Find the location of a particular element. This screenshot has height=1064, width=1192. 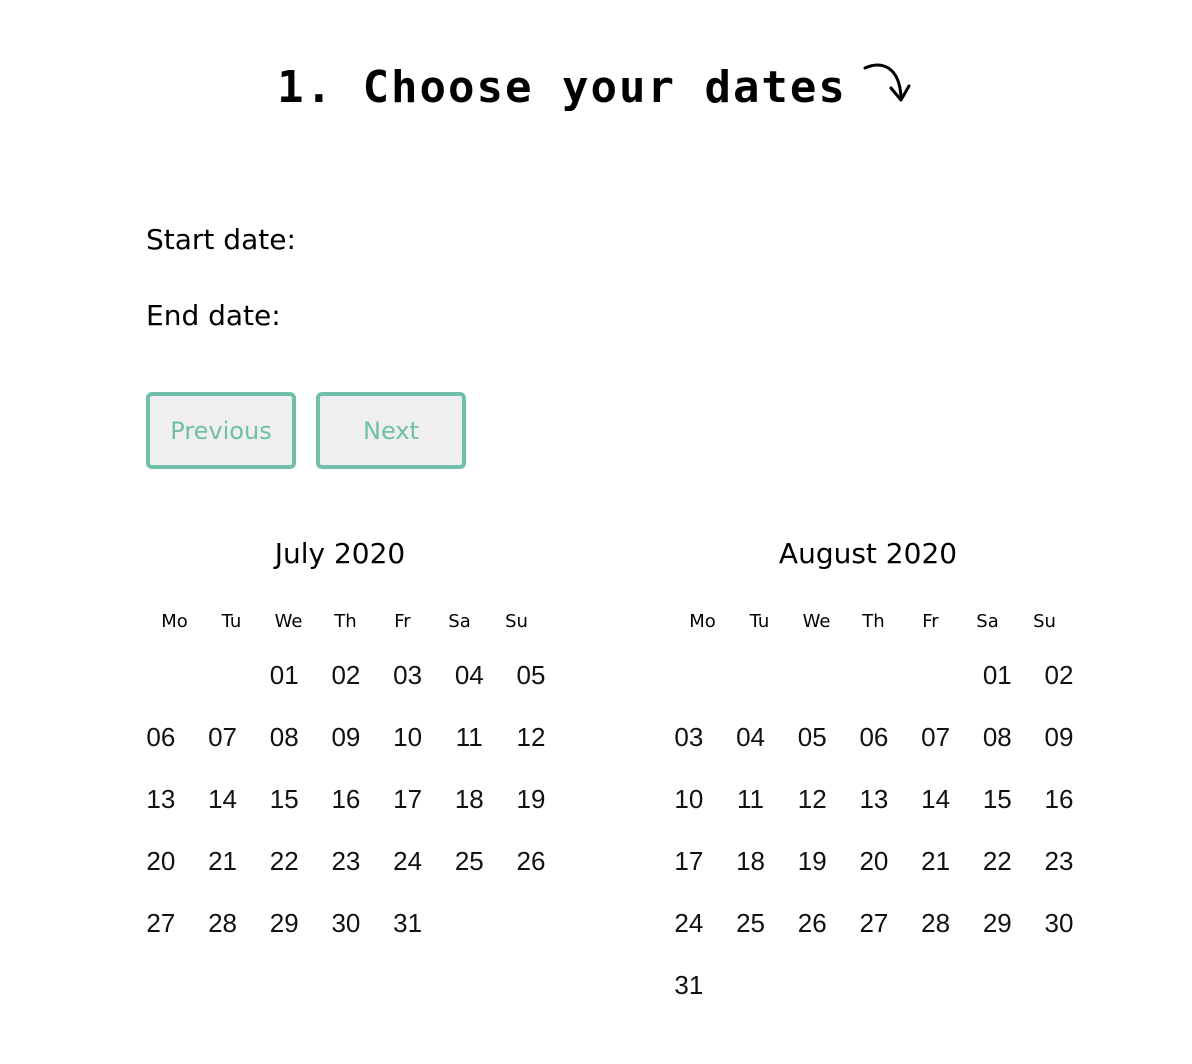

curved-arrow-icon is located at coordinates (888, 84).